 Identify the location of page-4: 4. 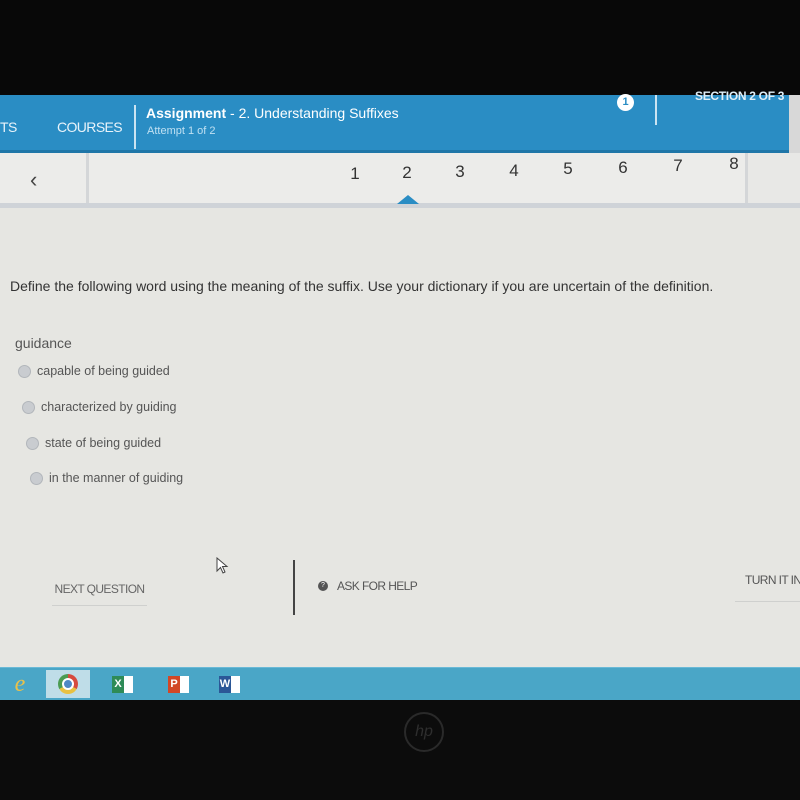
(514, 171).